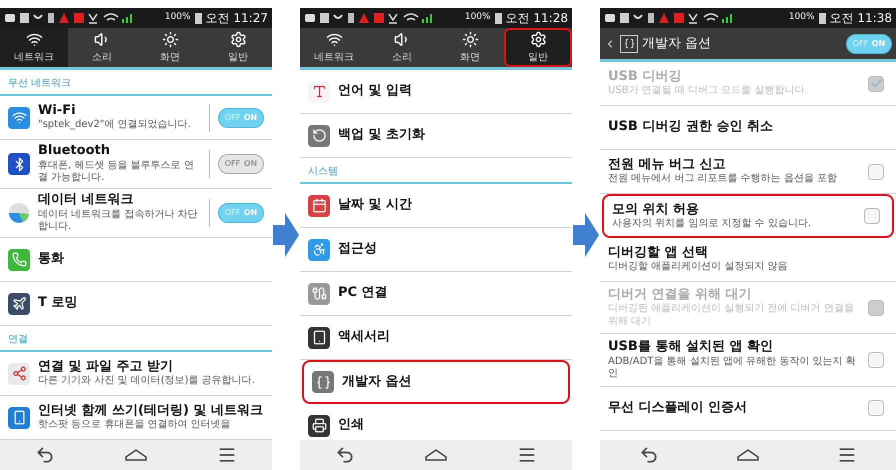 The width and height of the screenshot is (896, 470). Describe the element at coordinates (364, 337) in the screenshot. I see `item-title: 액세서리` at that location.